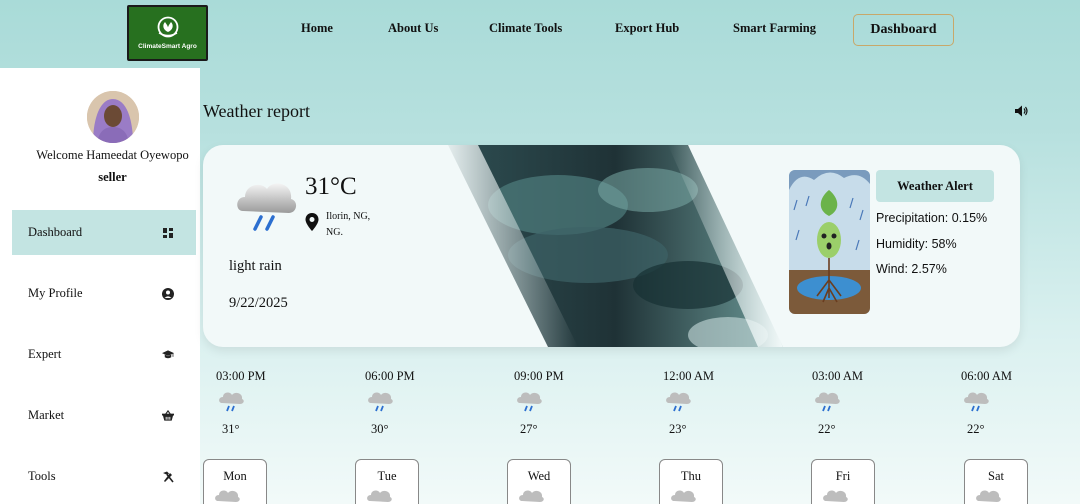  Describe the element at coordinates (104, 293) in the screenshot. I see `sidebar-item-my-profile: My Profile` at that location.